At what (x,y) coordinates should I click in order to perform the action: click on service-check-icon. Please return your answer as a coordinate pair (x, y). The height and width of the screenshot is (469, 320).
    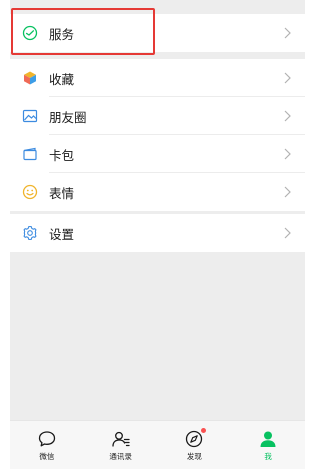
    Looking at the image, I should click on (30, 33).